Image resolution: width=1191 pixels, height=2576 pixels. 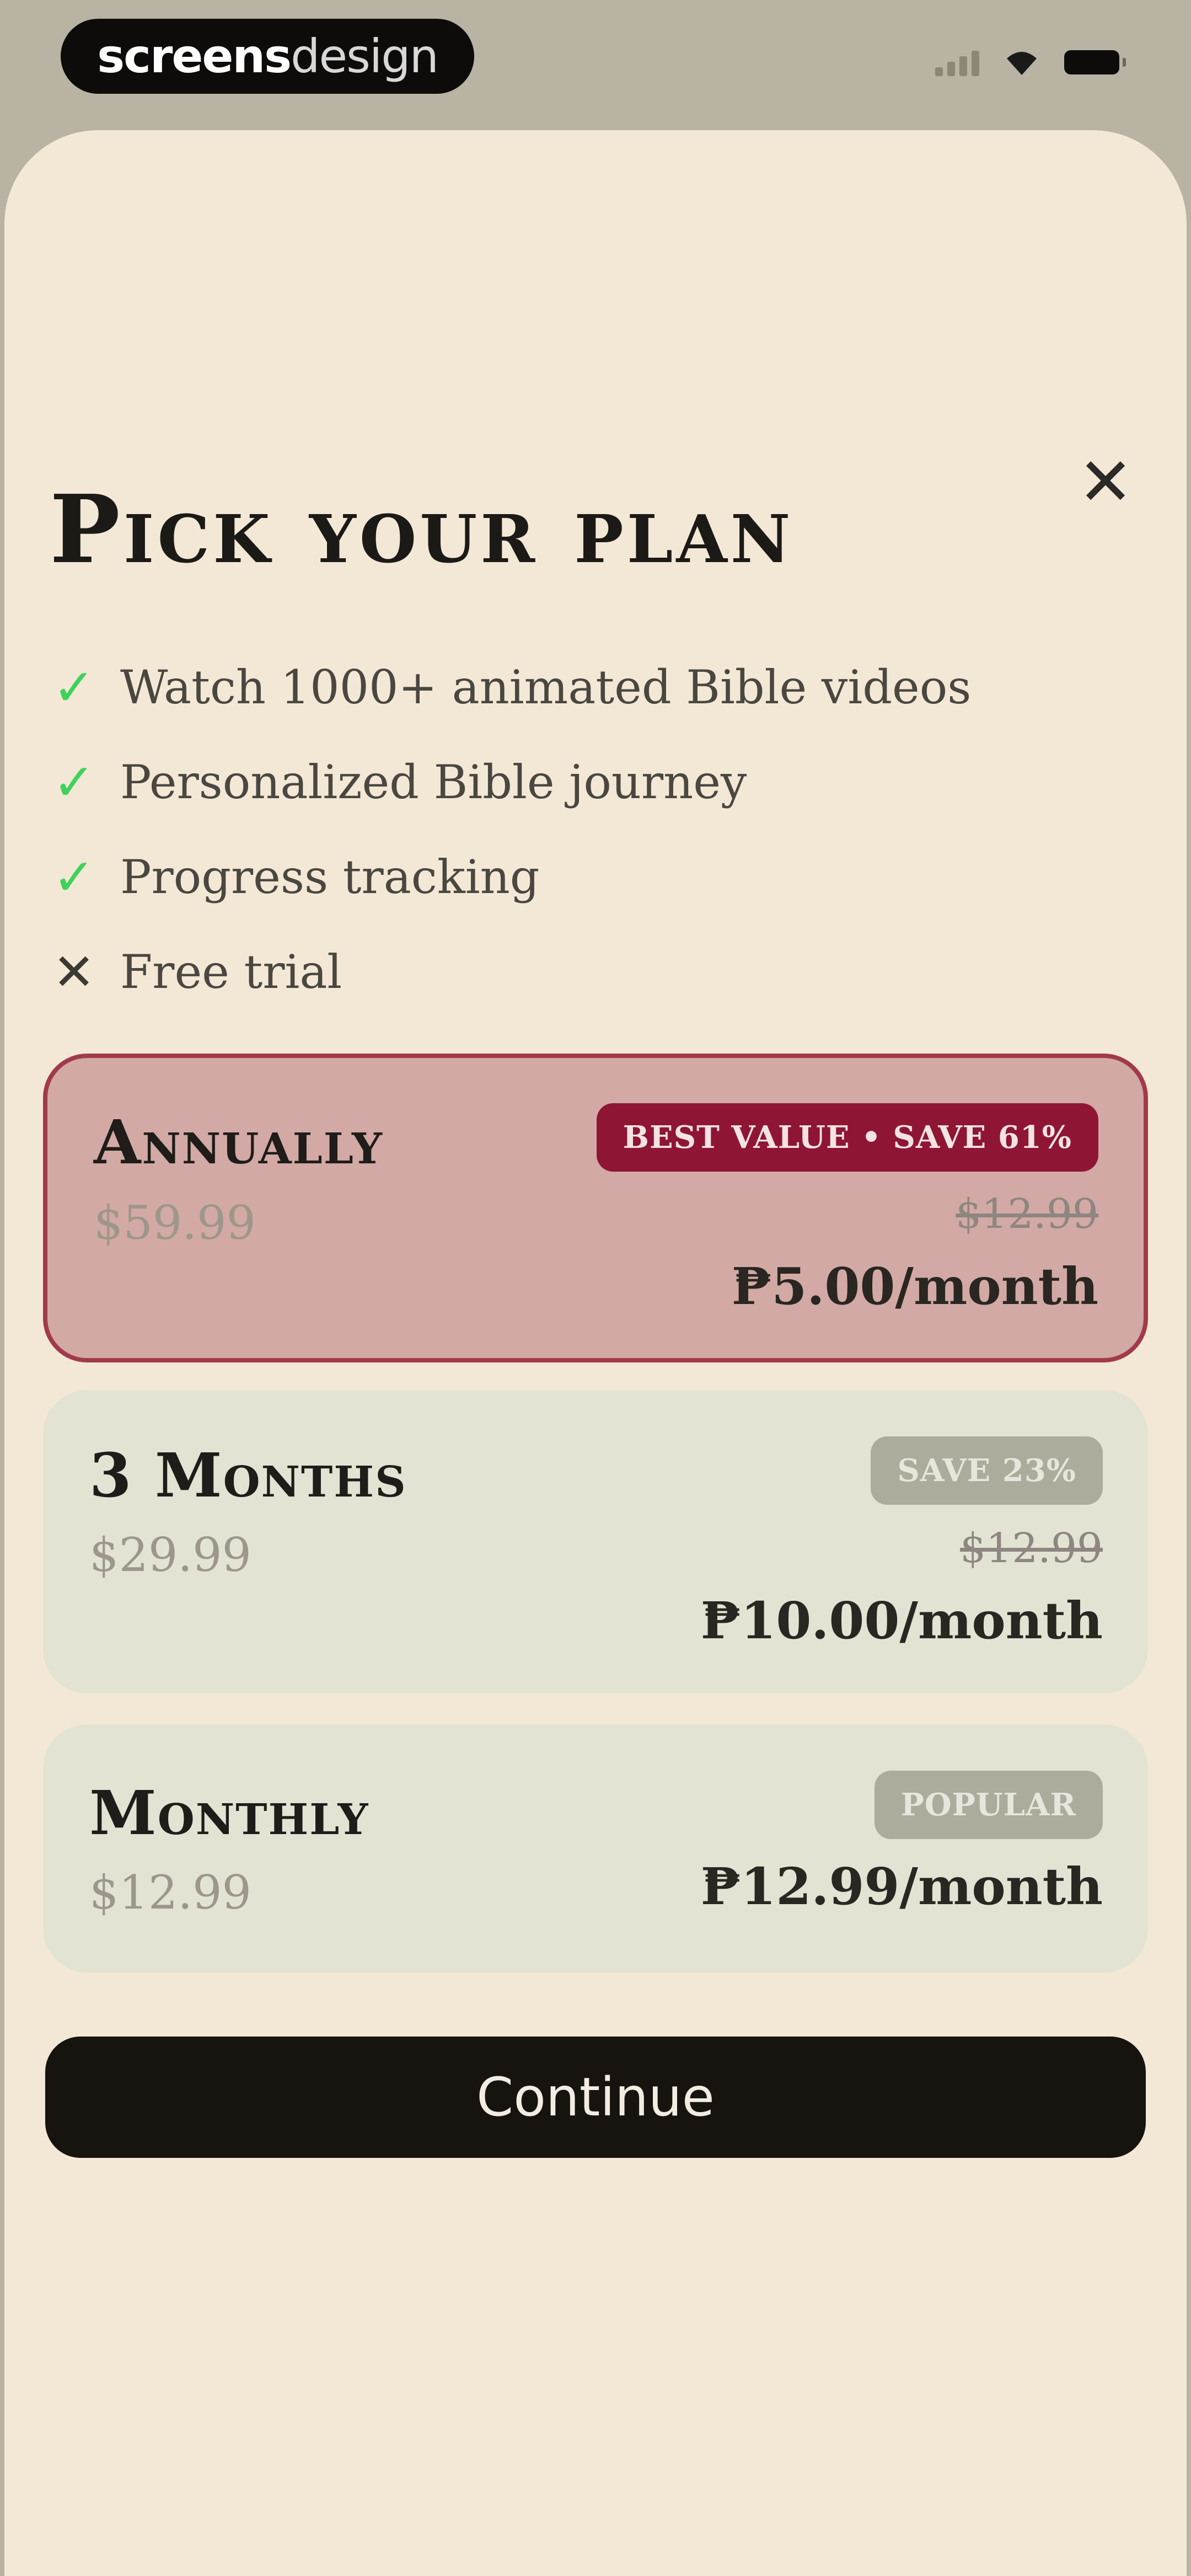 I want to click on screensdesign-logo: screens design, so click(x=267, y=56).